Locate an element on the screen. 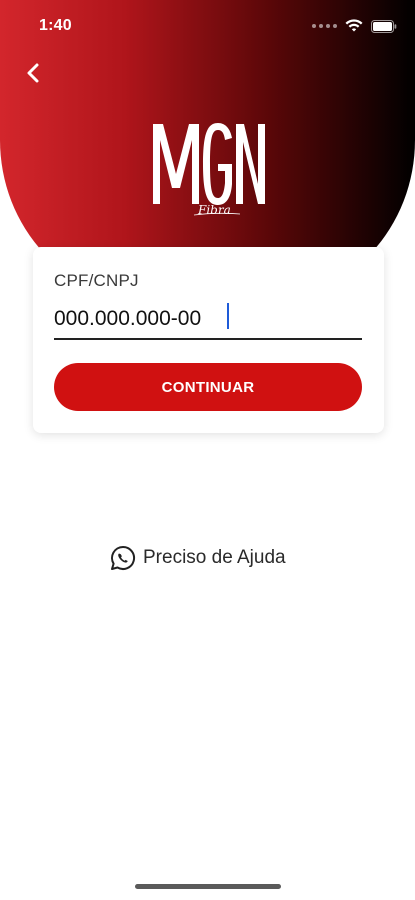 This screenshot has height=900, width=415. status-time: 1:40 is located at coordinates (55, 25).